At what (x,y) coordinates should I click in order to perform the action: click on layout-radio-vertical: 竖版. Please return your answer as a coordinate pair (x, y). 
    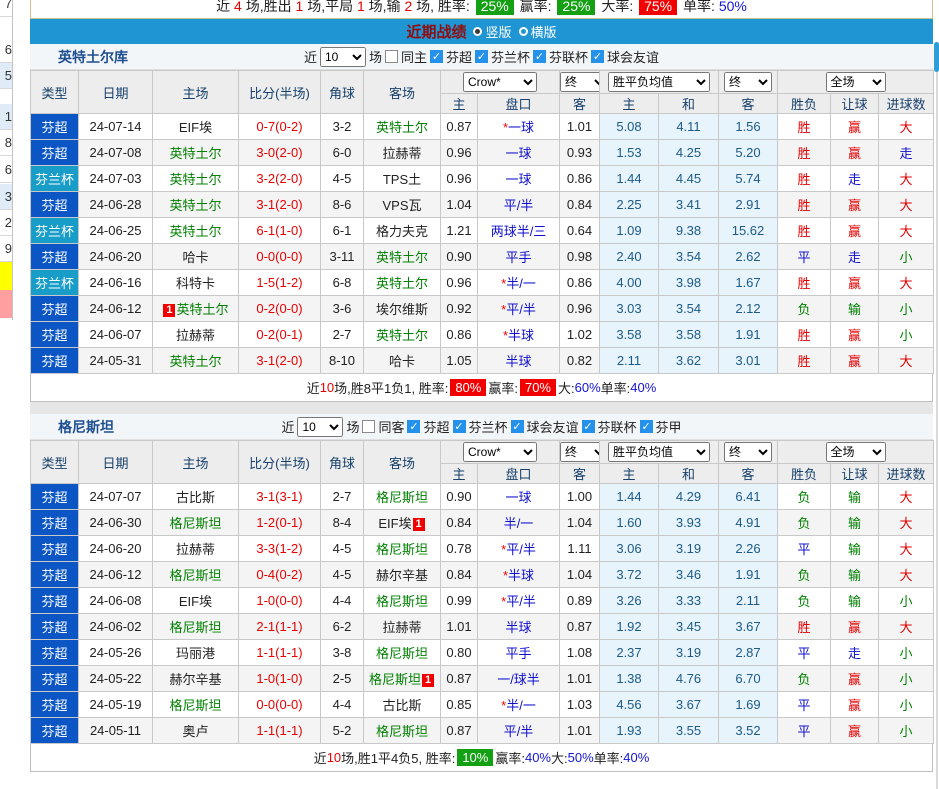
    Looking at the image, I should click on (492, 31).